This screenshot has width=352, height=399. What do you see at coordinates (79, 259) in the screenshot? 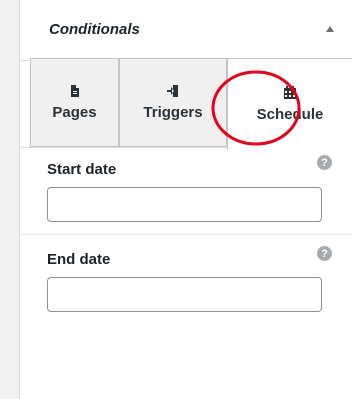
I see `end-date-label: End date` at bounding box center [79, 259].